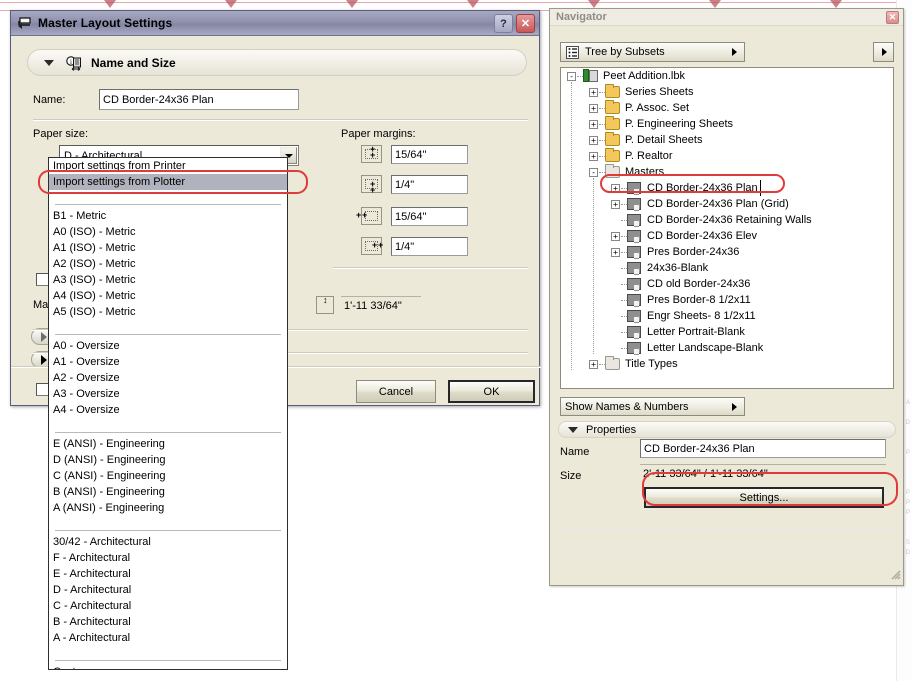  What do you see at coordinates (664, 140) in the screenshot?
I see `tree-item-label: P. Detail Sheets` at bounding box center [664, 140].